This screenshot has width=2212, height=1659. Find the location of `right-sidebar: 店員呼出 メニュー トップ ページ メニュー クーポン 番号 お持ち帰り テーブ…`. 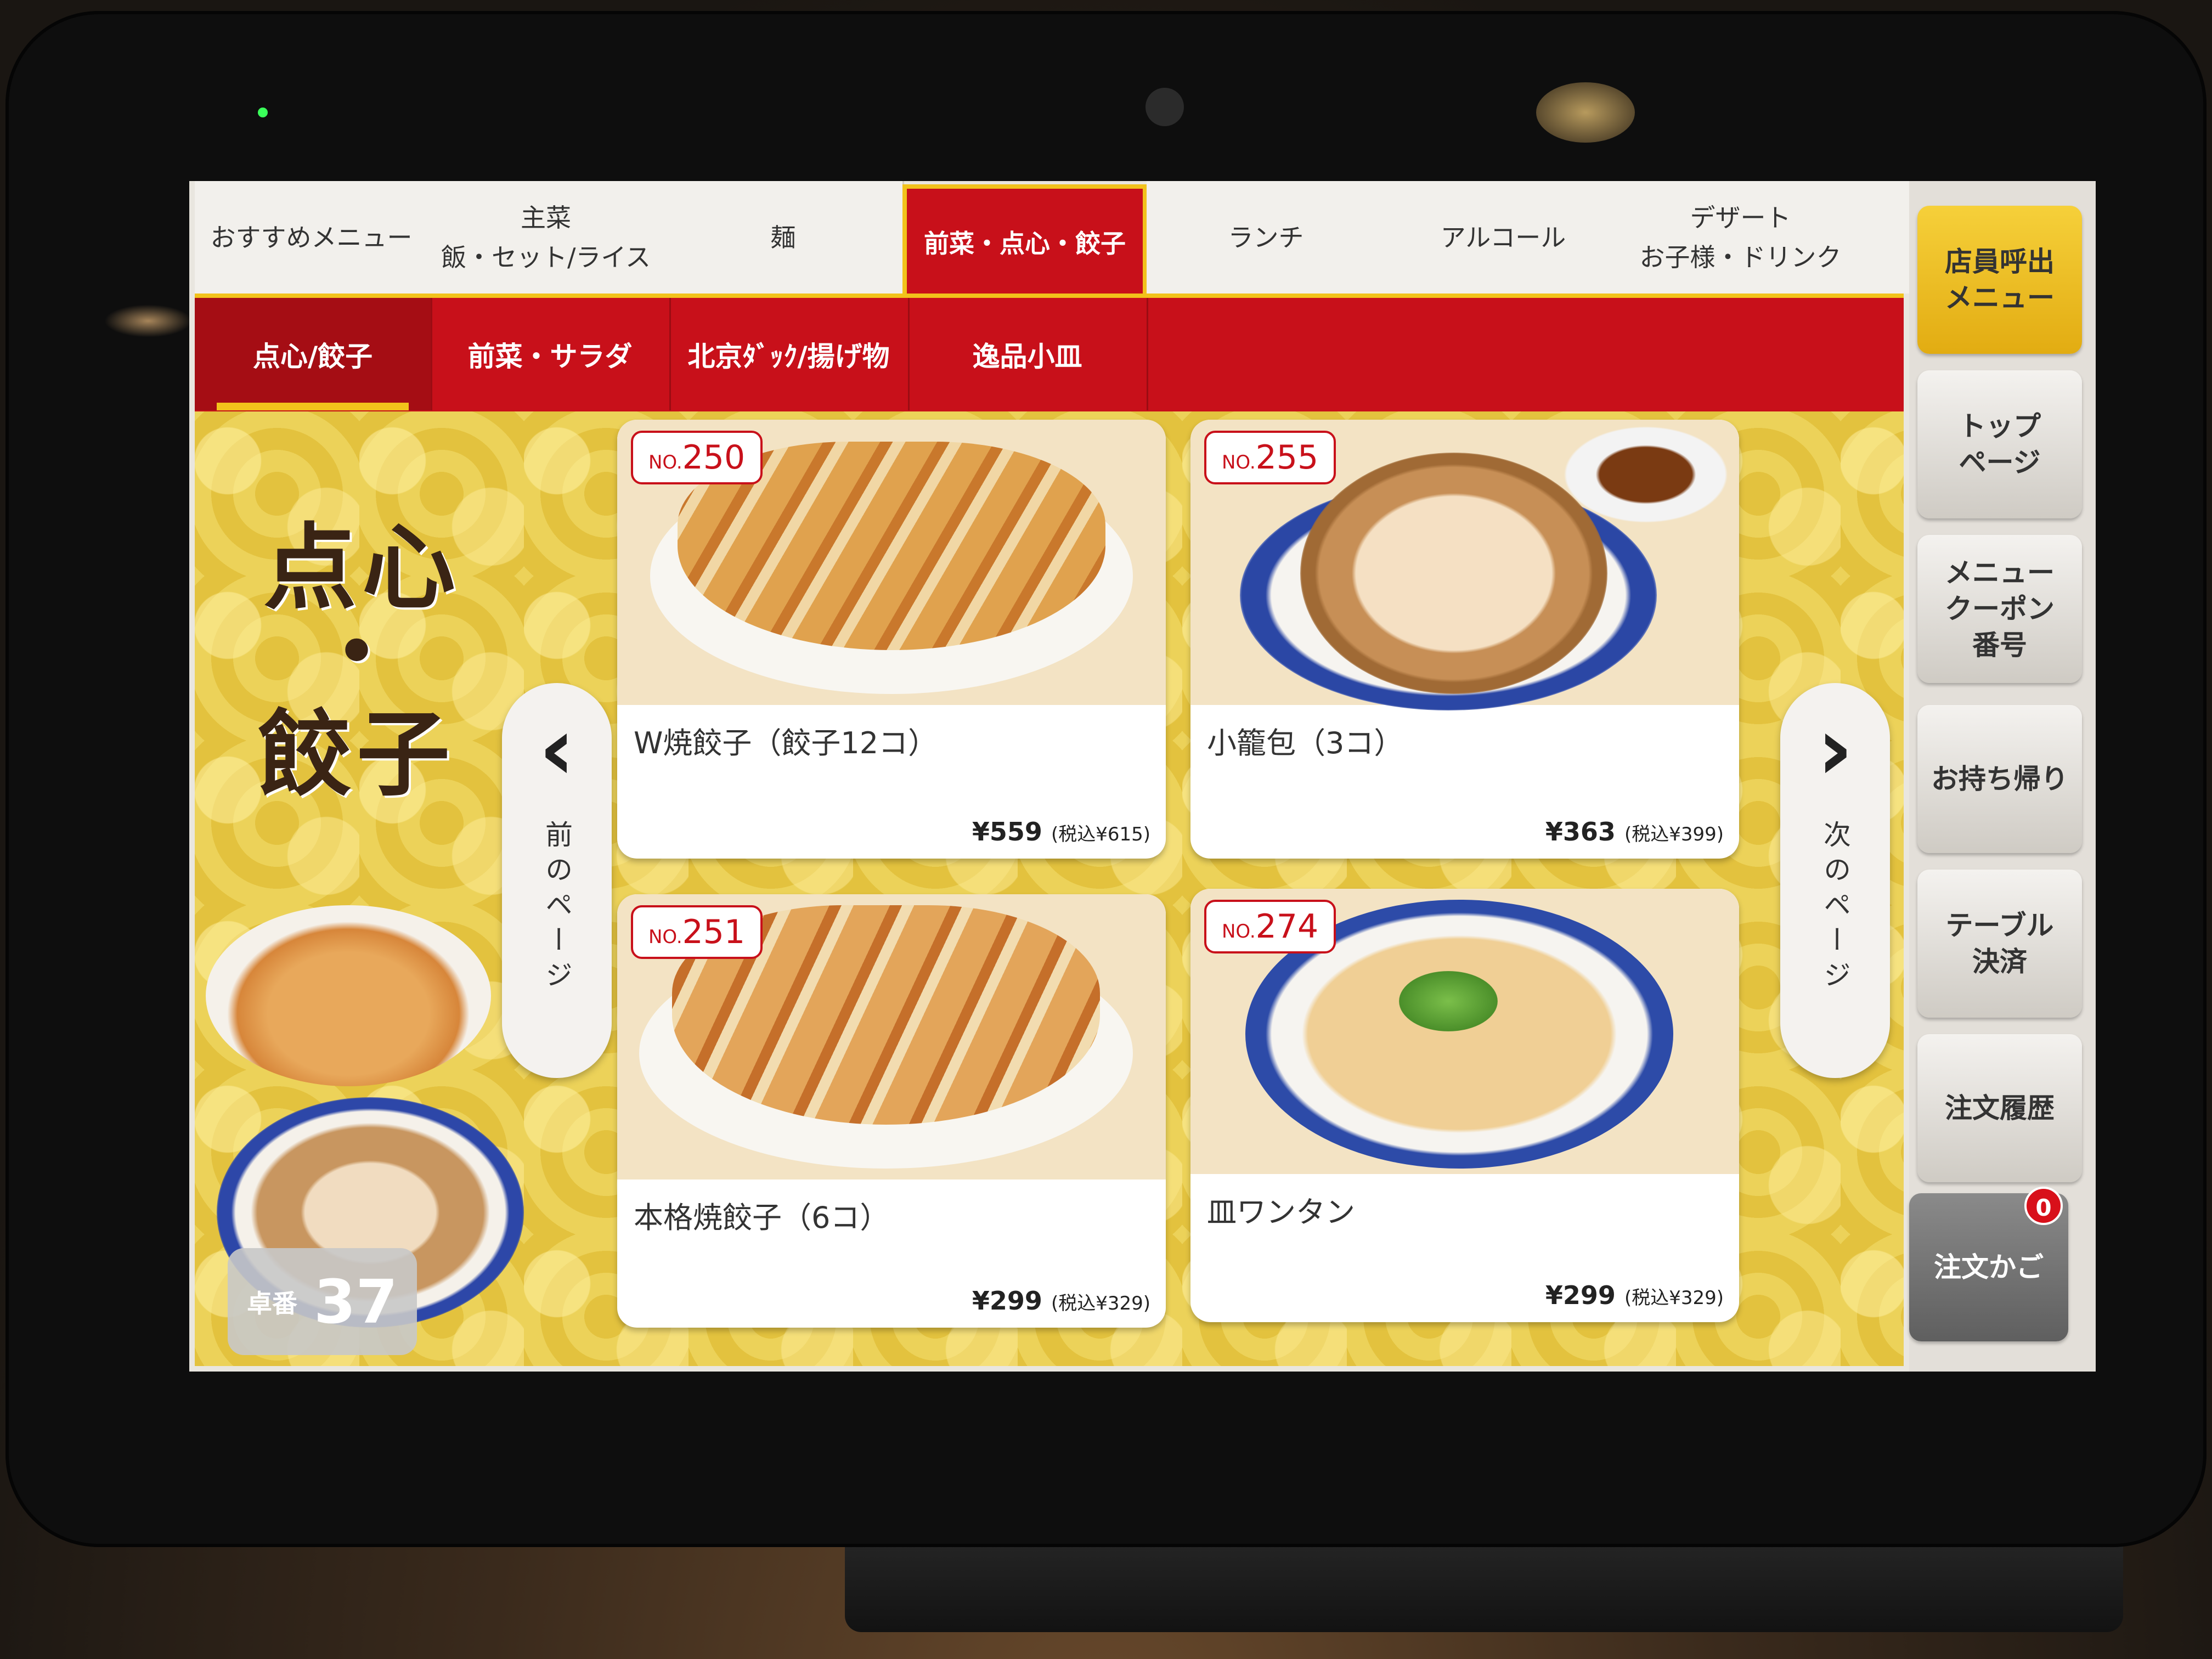

right-sidebar: 店員呼出 メニュー トップ ページ メニュー クーポン 番号 お持ち帰り テーブ… is located at coordinates (2002, 776).